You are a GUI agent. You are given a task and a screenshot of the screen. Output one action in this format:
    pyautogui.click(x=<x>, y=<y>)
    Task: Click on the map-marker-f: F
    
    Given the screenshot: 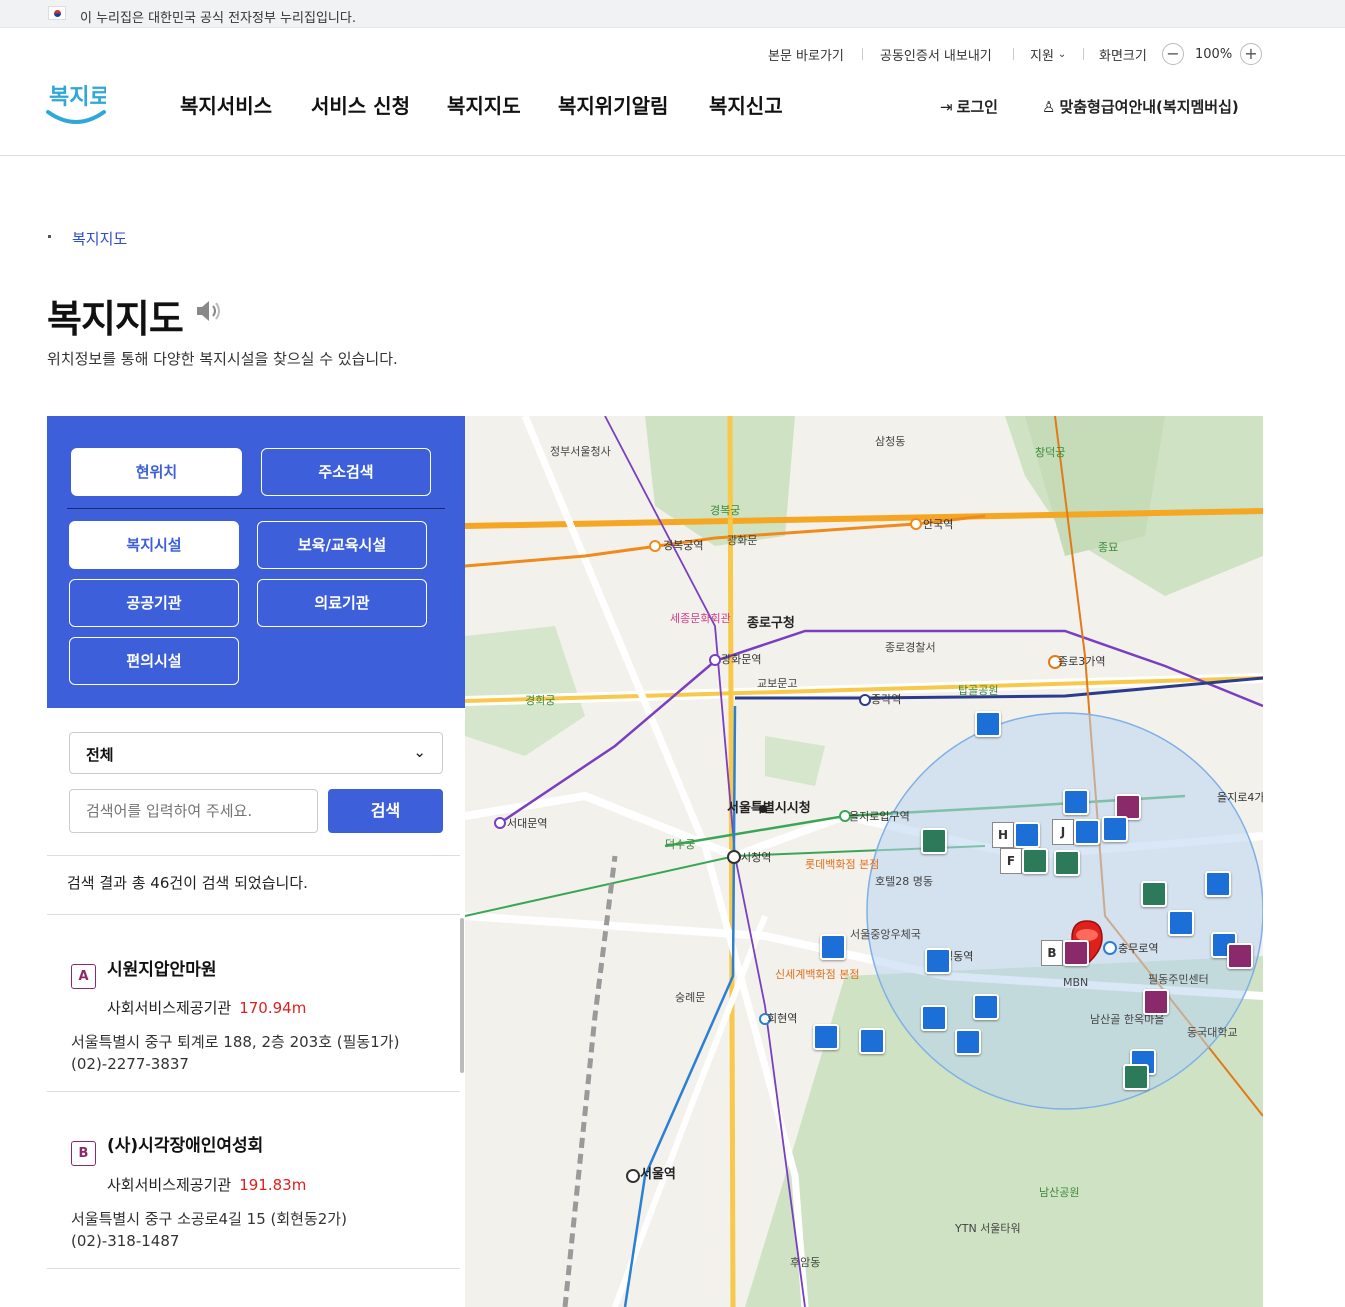 What is the action you would take?
    pyautogui.click(x=1011, y=861)
    